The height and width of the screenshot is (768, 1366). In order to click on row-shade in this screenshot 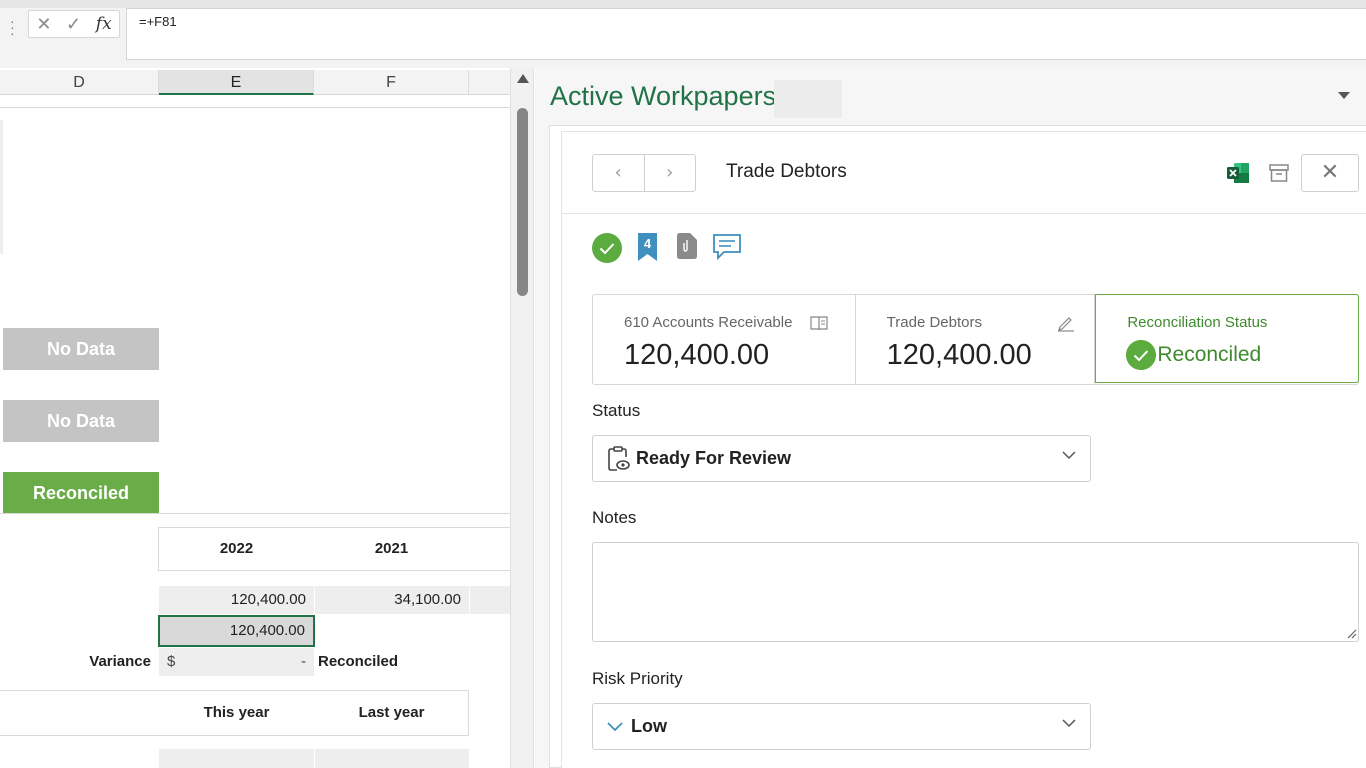, I will do `click(1, 187)`.